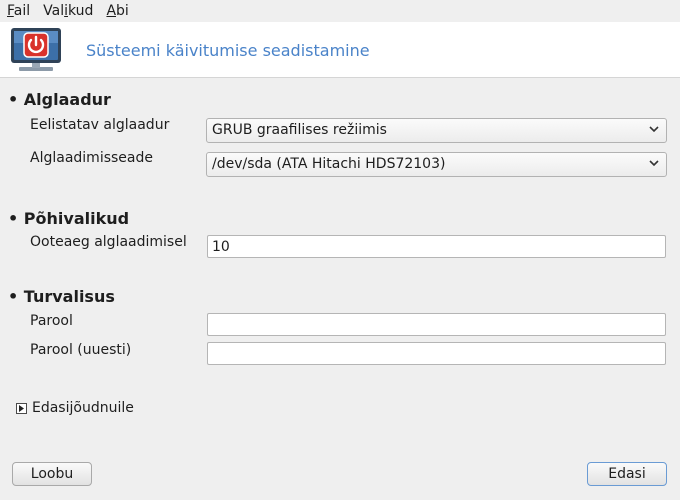  I want to click on menu-file: Fail, so click(18, 11).